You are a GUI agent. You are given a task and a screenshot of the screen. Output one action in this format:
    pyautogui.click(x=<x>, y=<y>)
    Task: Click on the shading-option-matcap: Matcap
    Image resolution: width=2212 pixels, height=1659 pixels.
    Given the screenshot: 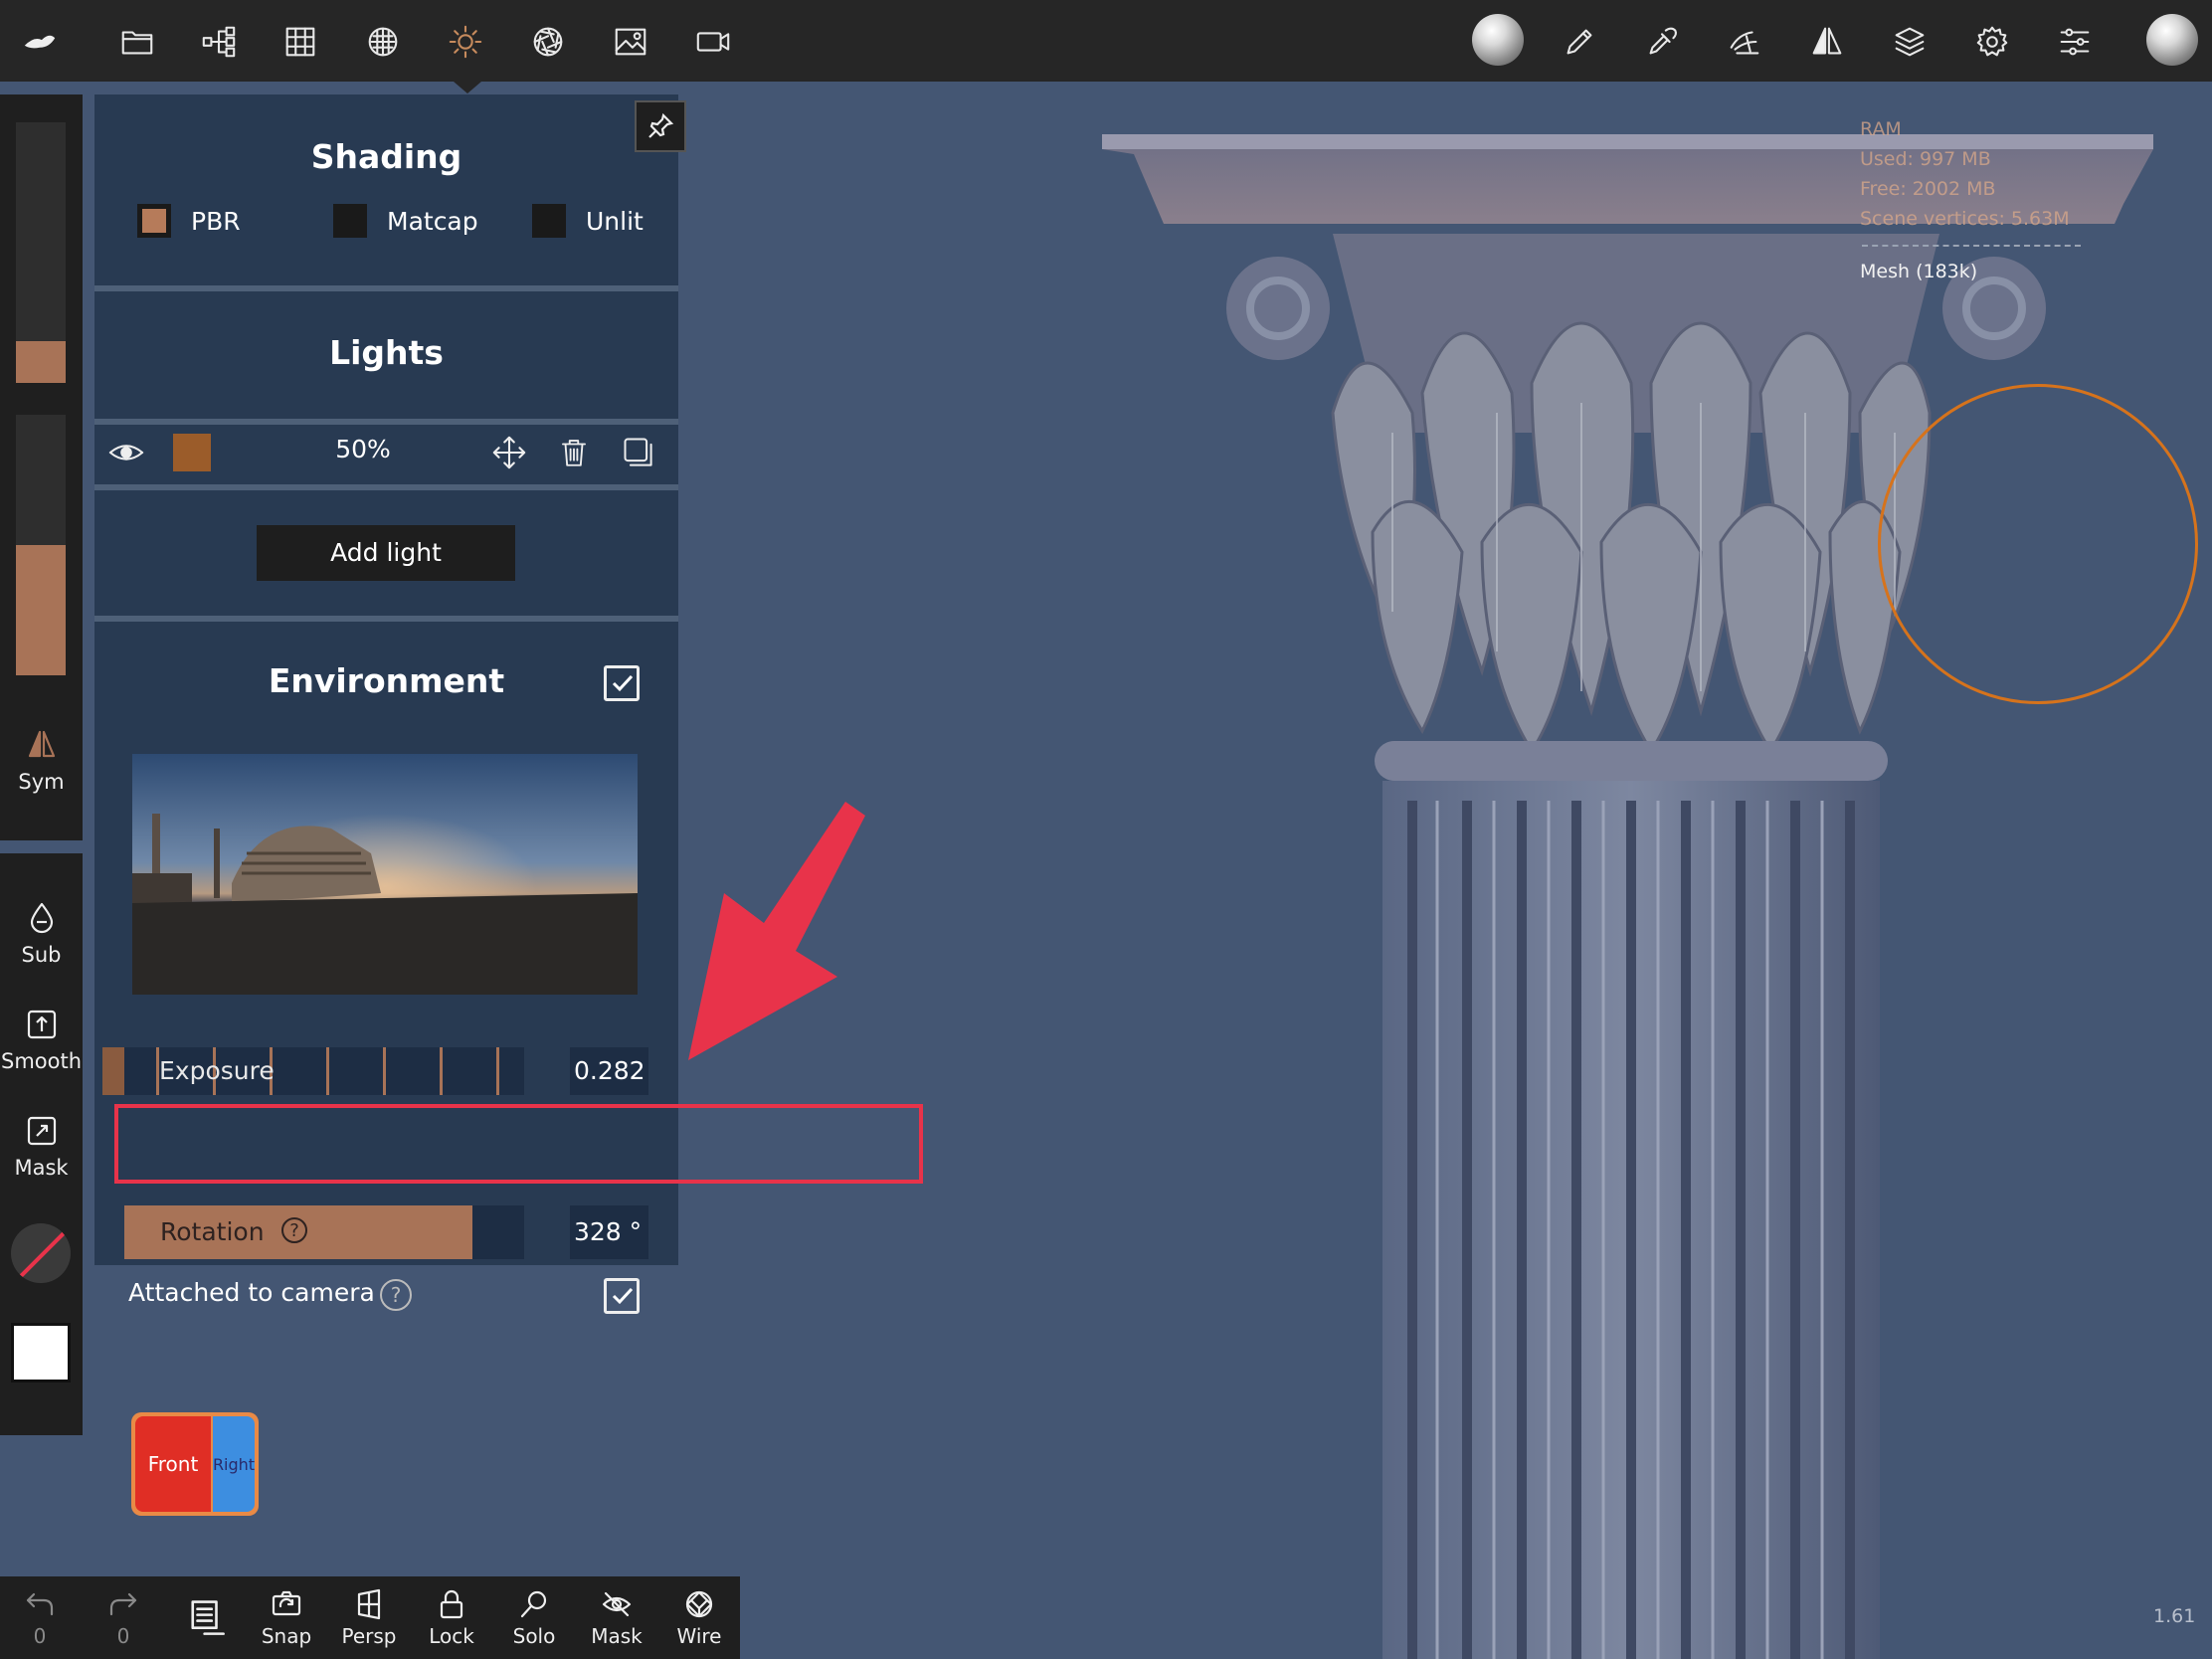 What is the action you would take?
    pyautogui.click(x=405, y=221)
    